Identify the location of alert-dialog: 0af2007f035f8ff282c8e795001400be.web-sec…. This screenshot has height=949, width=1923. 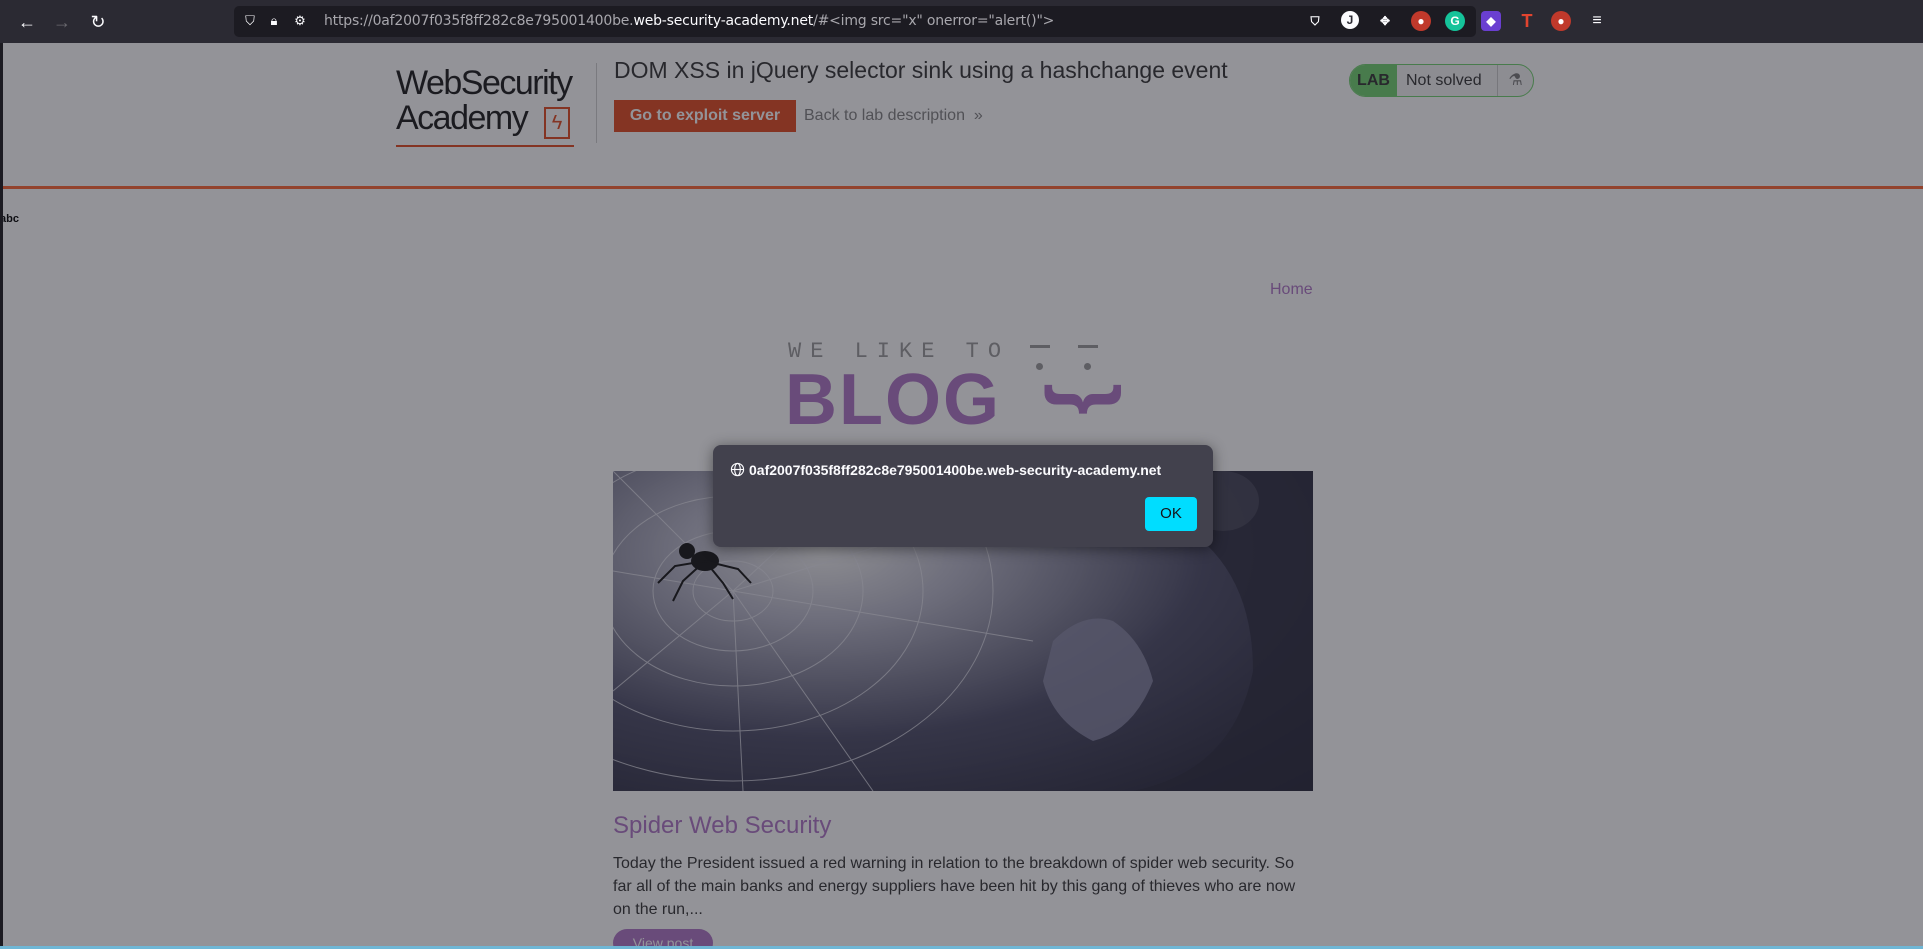
(963, 496).